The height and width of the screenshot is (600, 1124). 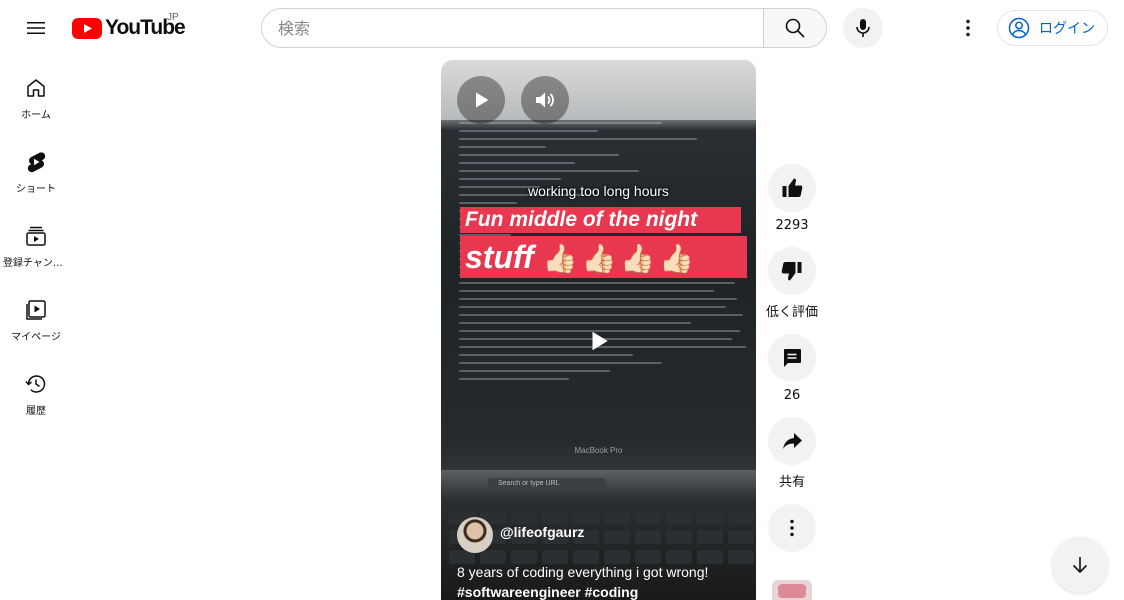 I want to click on sidebar-item-label: ショート, so click(x=36, y=189).